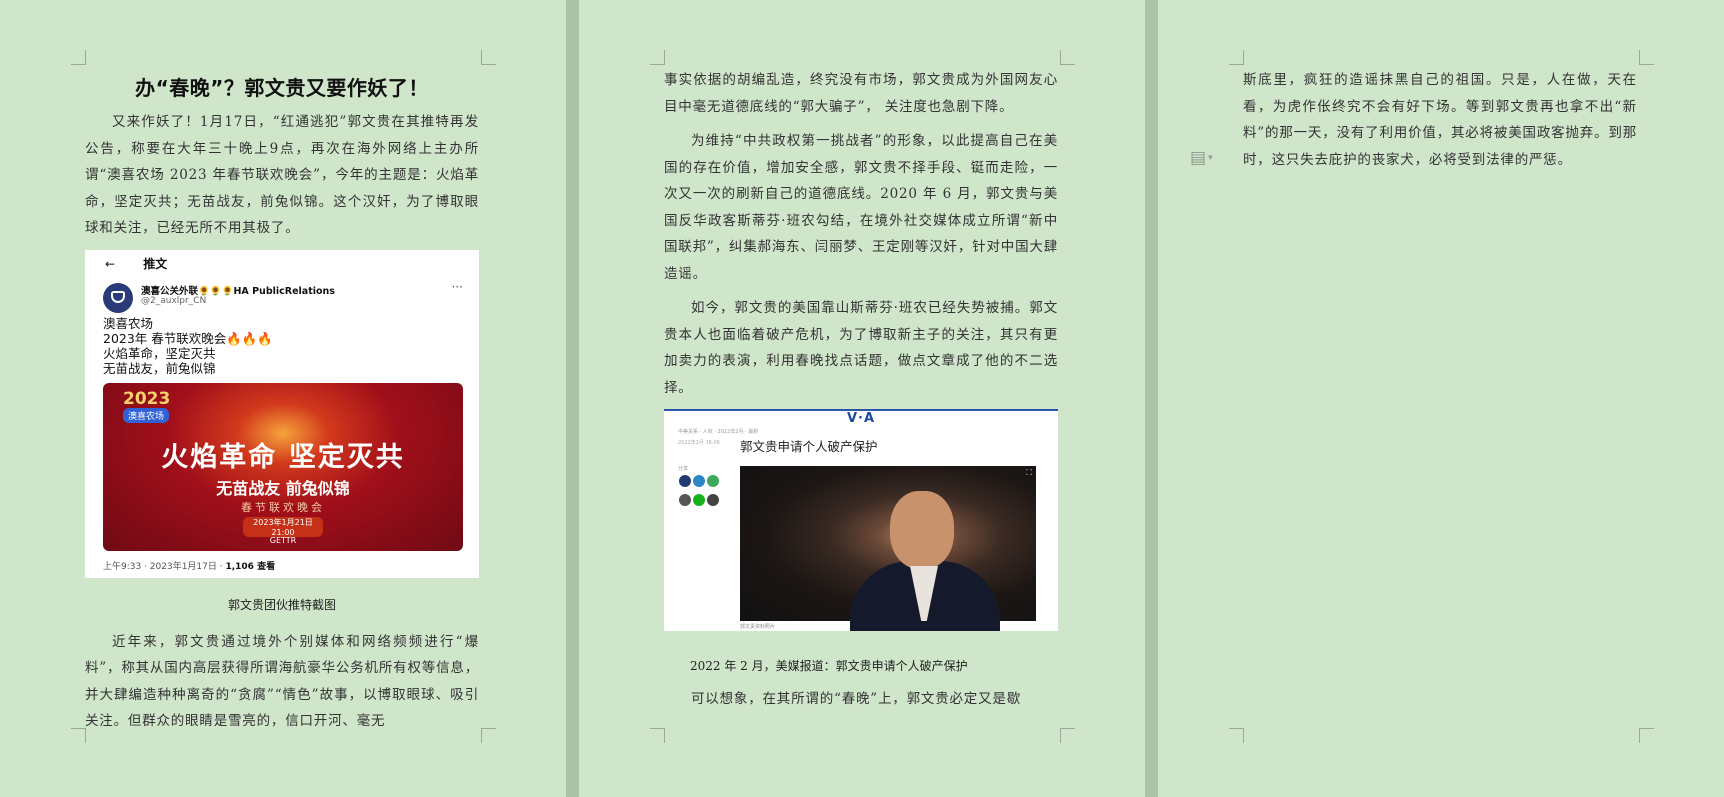 The image size is (1724, 797). Describe the element at coordinates (699, 443) in the screenshot. I see `voa-date: 2022年2月 16:06` at that location.